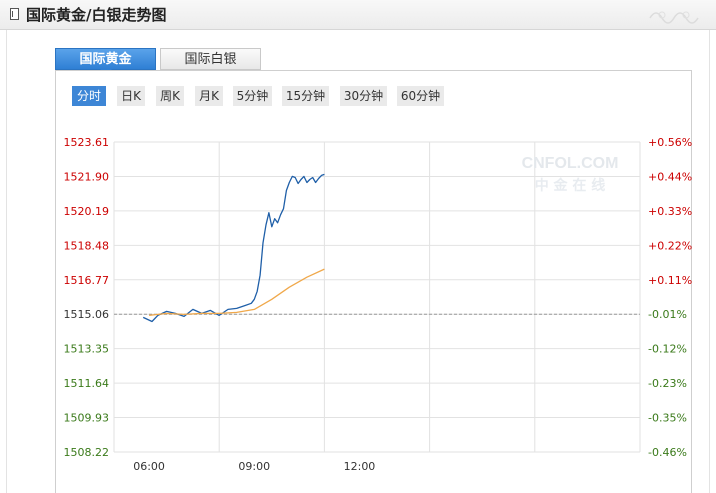 This screenshot has width=716, height=493. Describe the element at coordinates (87, 383) in the screenshot. I see `price-tick-label: 1511.64` at that location.